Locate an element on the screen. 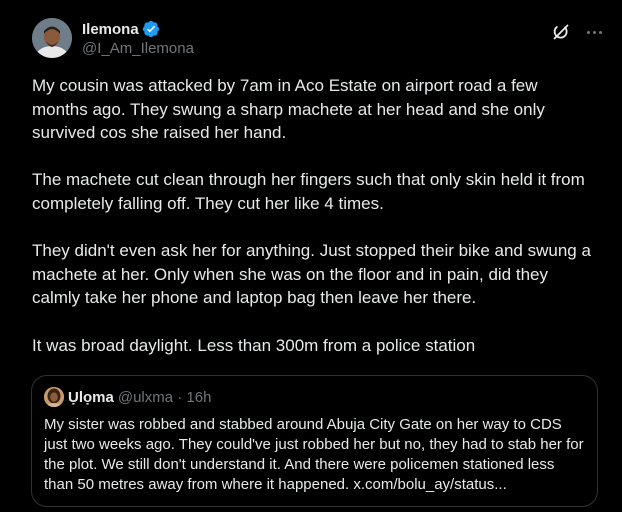 This screenshot has width=622, height=512. author-handle: @I_Am_Ilemona is located at coordinates (138, 48).